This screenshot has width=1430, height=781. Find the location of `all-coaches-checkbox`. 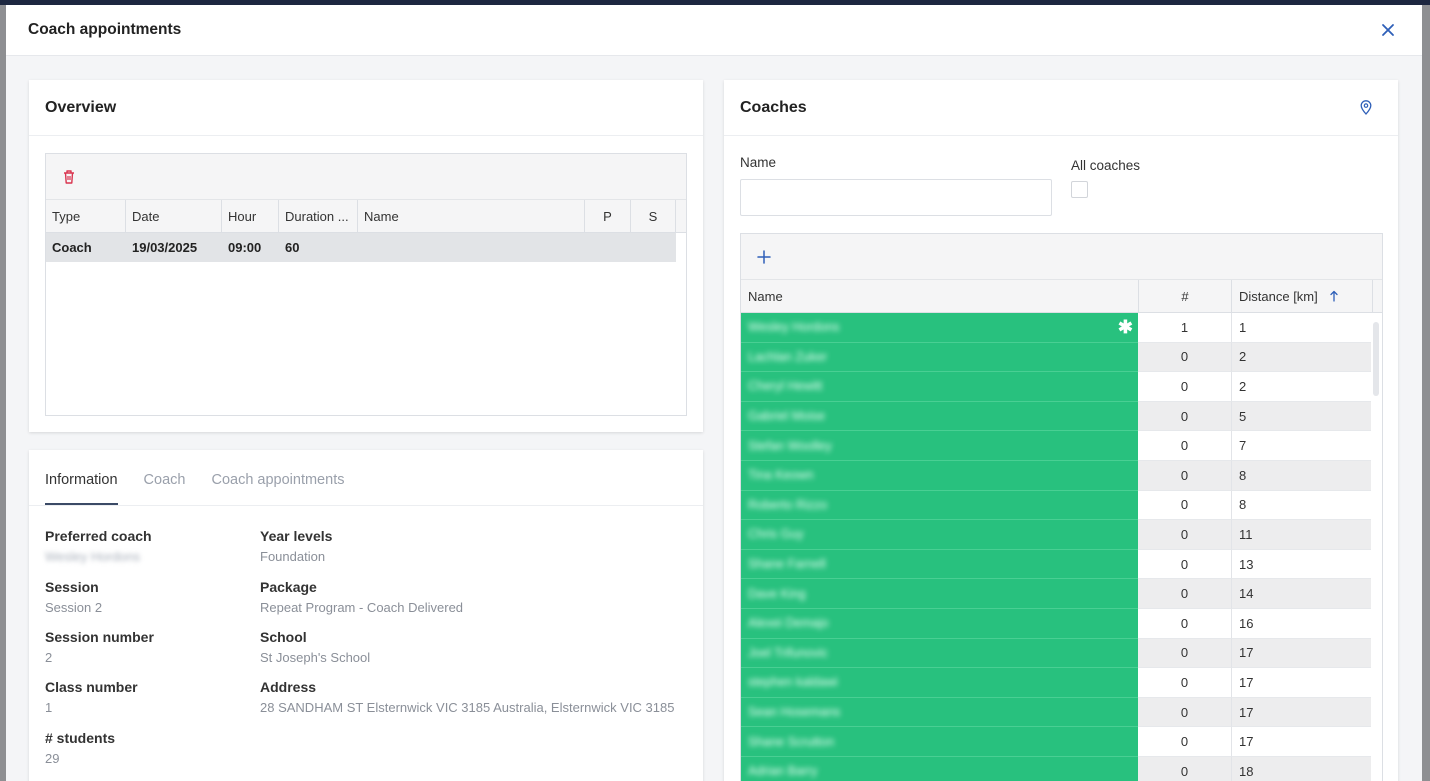

all-coaches-checkbox is located at coordinates (1079, 189).